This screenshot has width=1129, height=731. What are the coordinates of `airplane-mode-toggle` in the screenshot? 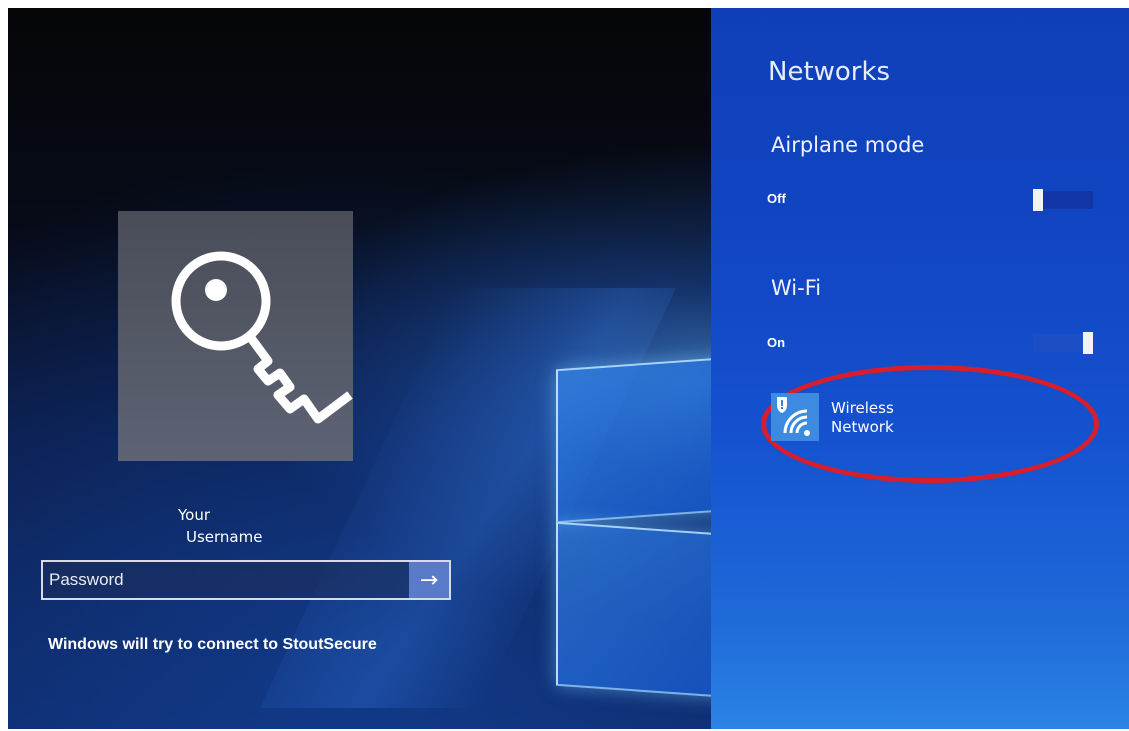 It's located at (1063, 200).